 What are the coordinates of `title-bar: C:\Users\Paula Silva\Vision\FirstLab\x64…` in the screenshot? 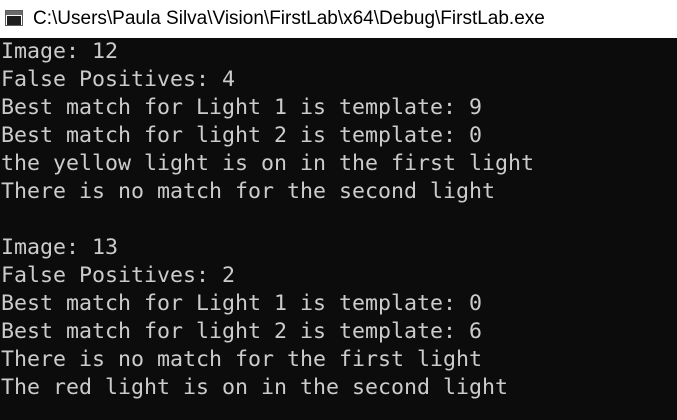 It's located at (338, 19).